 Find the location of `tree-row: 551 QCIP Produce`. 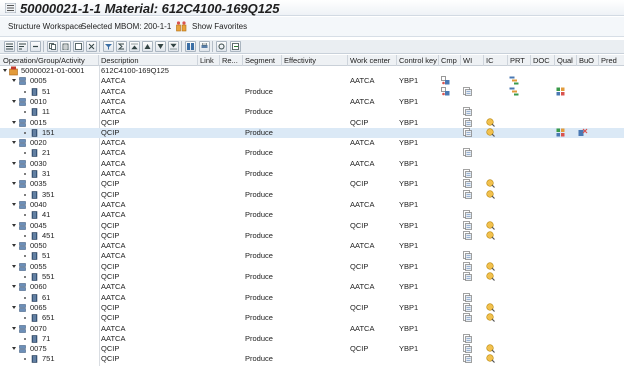

tree-row: 551 QCIP Produce is located at coordinates (312, 277).